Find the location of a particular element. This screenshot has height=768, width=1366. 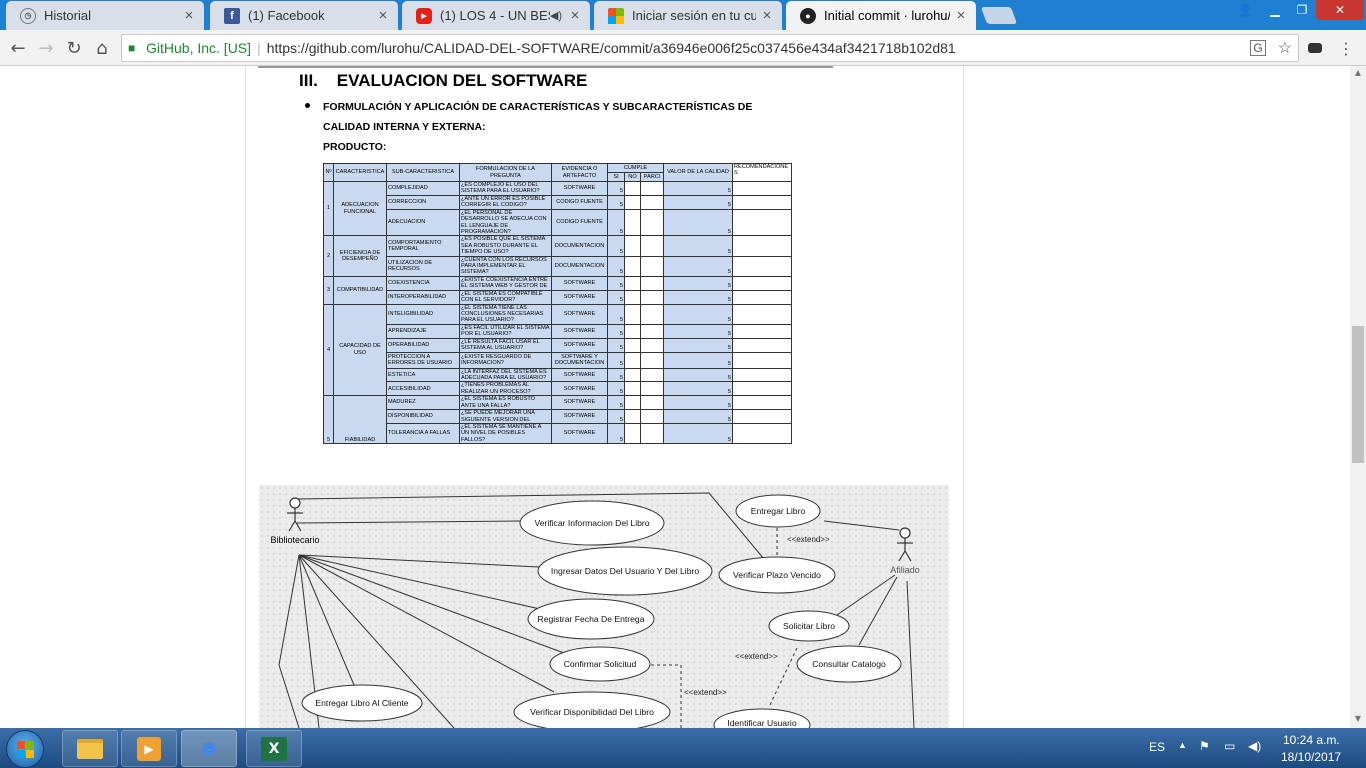

cell-num: 2 is located at coordinates (328, 256).